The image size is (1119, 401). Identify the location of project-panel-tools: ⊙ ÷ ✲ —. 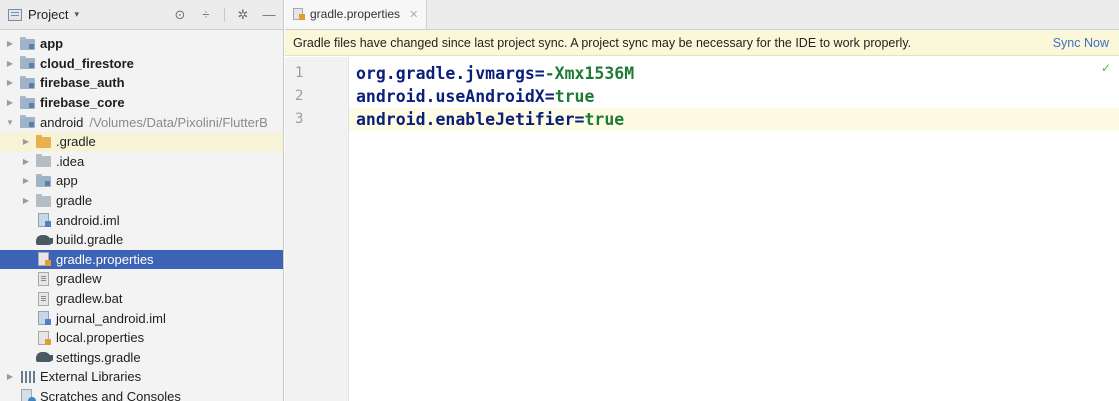
(224, 15).